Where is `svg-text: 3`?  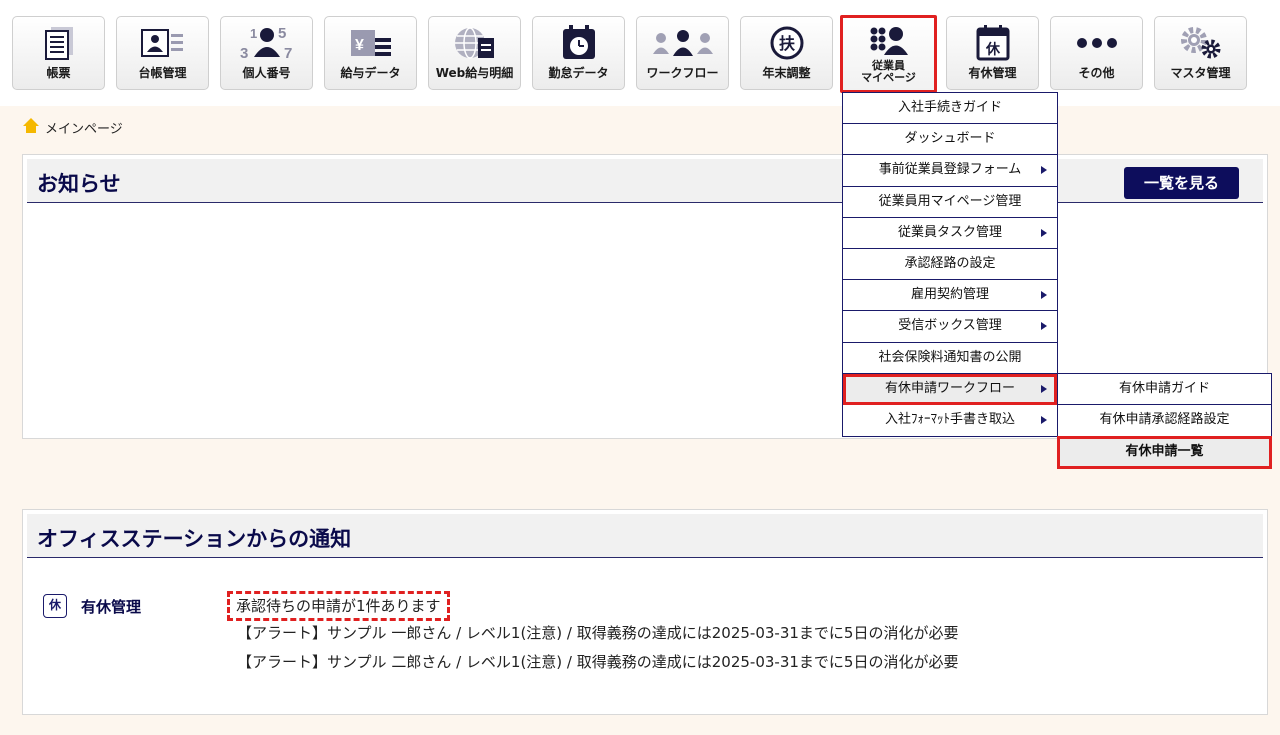
svg-text: 3 is located at coordinates (244, 53).